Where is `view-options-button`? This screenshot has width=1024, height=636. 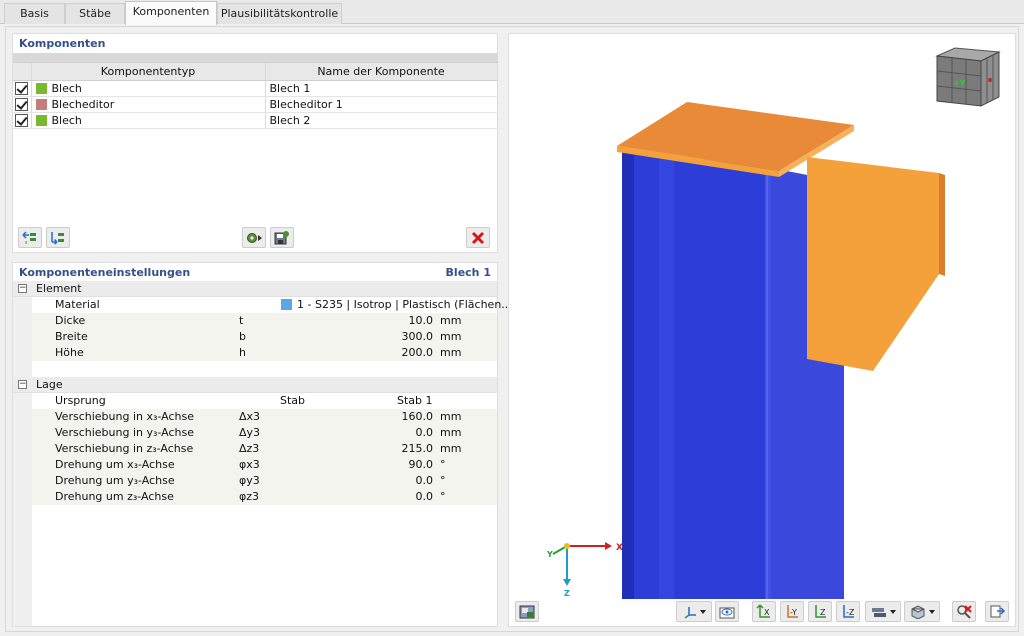 view-options-button is located at coordinates (727, 611).